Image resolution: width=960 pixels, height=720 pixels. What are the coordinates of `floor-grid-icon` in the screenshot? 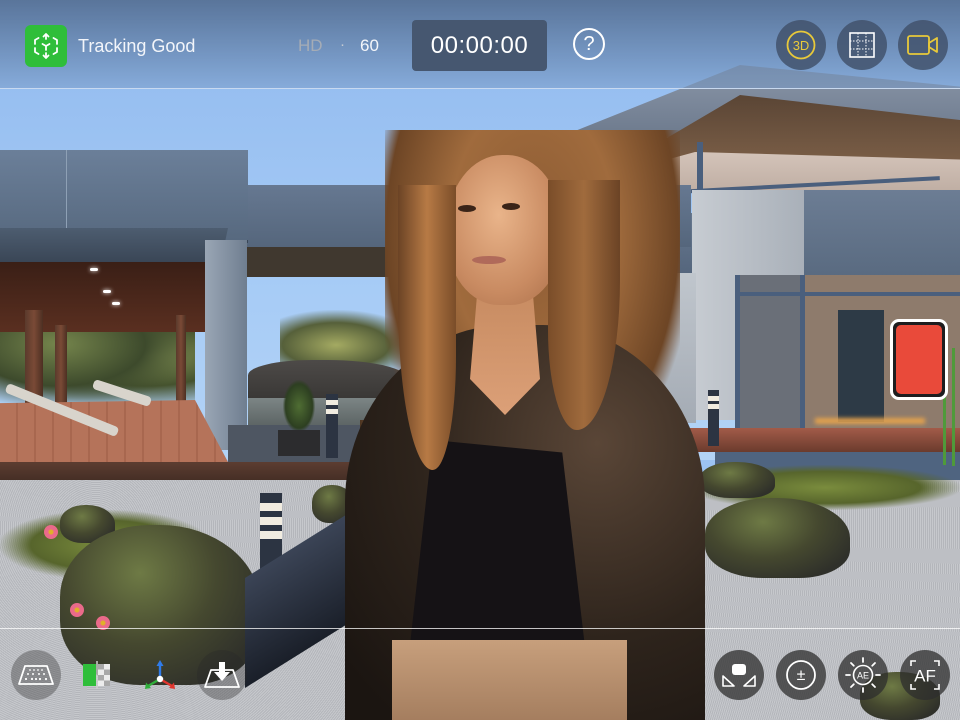 It's located at (36, 675).